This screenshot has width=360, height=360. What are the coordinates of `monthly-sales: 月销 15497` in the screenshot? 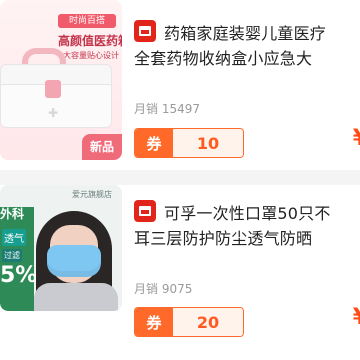 It's located at (167, 109).